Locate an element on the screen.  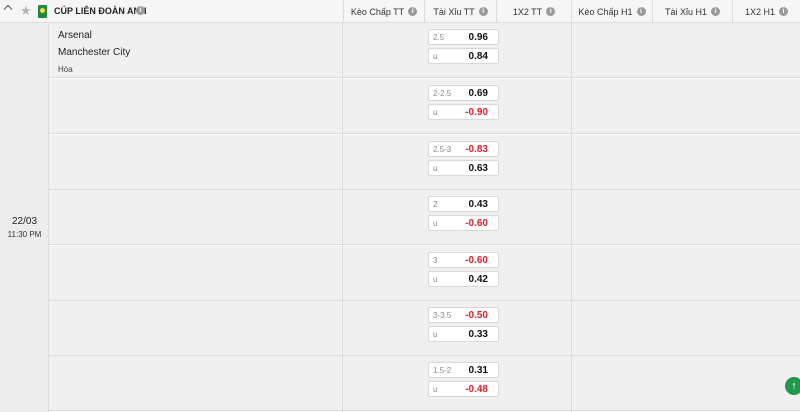
odds-value: 0.96 is located at coordinates (478, 37).